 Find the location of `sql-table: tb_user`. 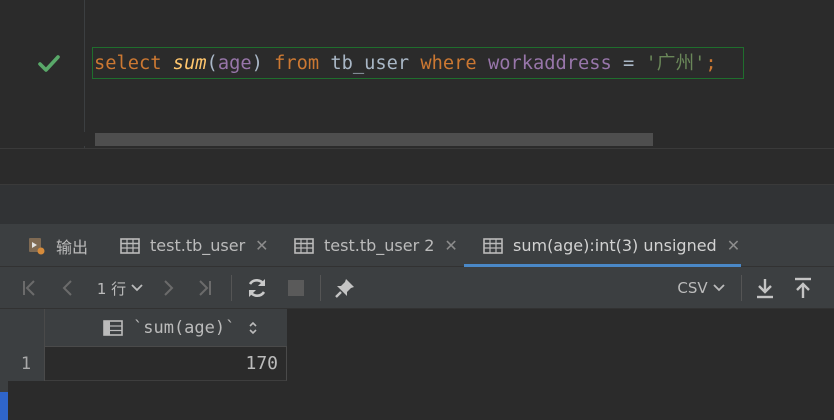

sql-table: tb_user is located at coordinates (370, 63).